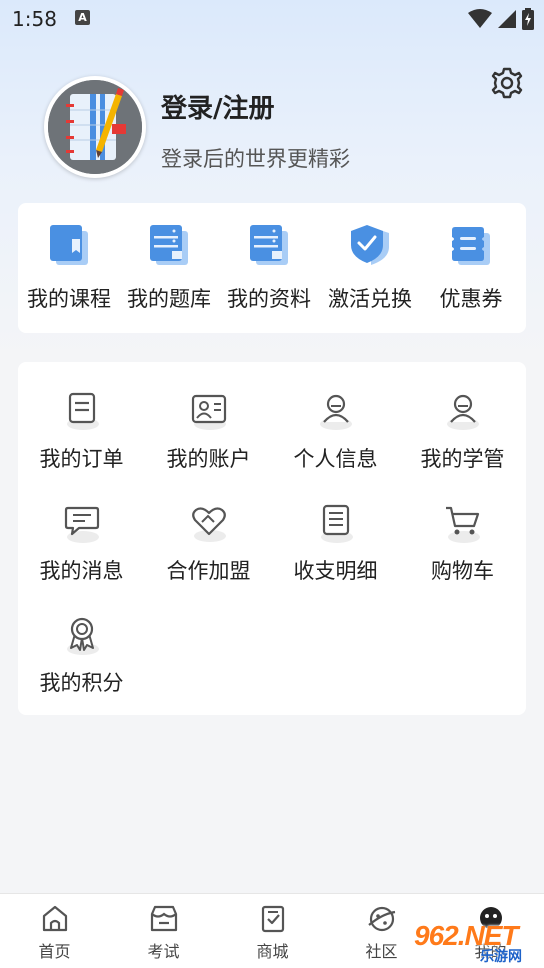 The height and width of the screenshot is (968, 544). I want to click on menu-item-label: 收支明细, so click(335, 571).